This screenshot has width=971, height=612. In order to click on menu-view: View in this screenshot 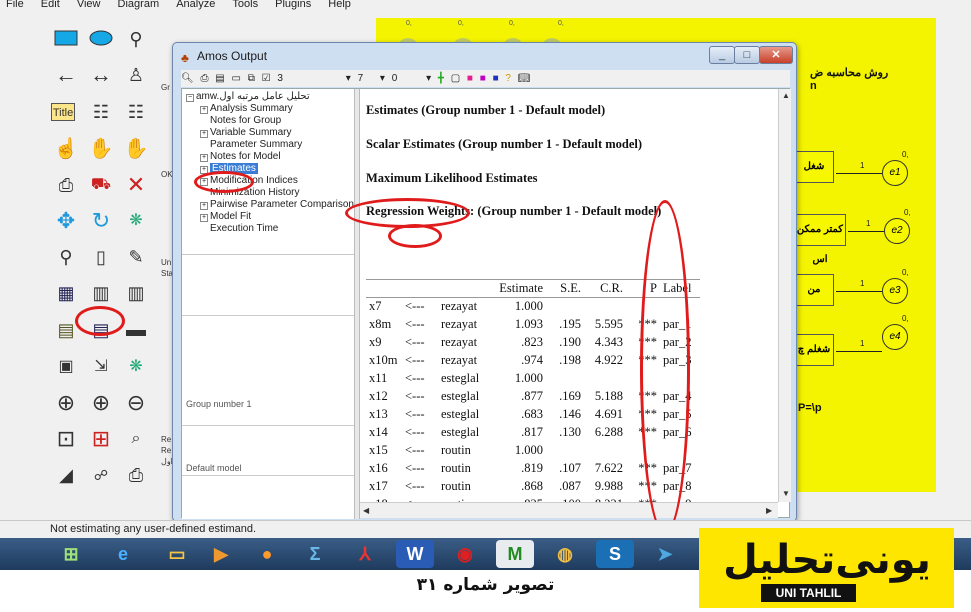, I will do `click(89, 5)`.